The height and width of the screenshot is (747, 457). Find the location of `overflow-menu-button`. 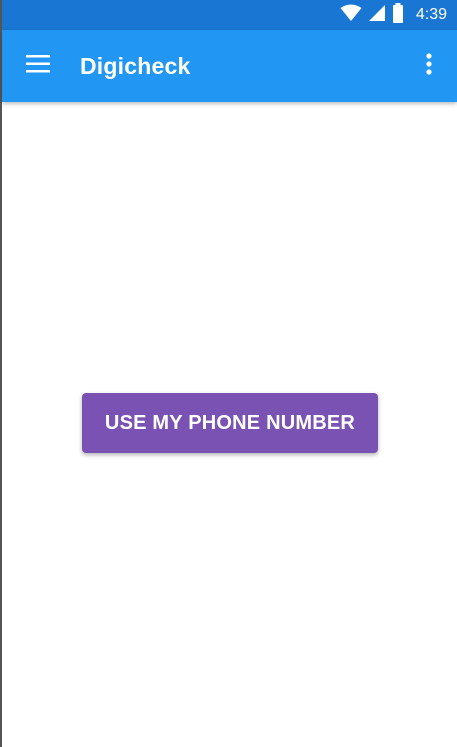

overflow-menu-button is located at coordinates (429, 66).